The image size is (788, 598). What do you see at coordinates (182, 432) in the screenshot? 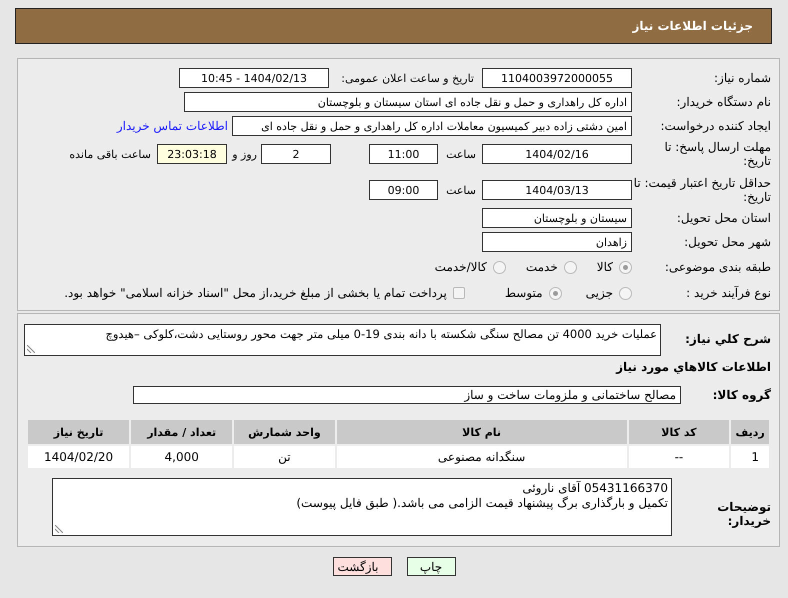
I see `column-header: تعداد / مقدار` at bounding box center [182, 432].